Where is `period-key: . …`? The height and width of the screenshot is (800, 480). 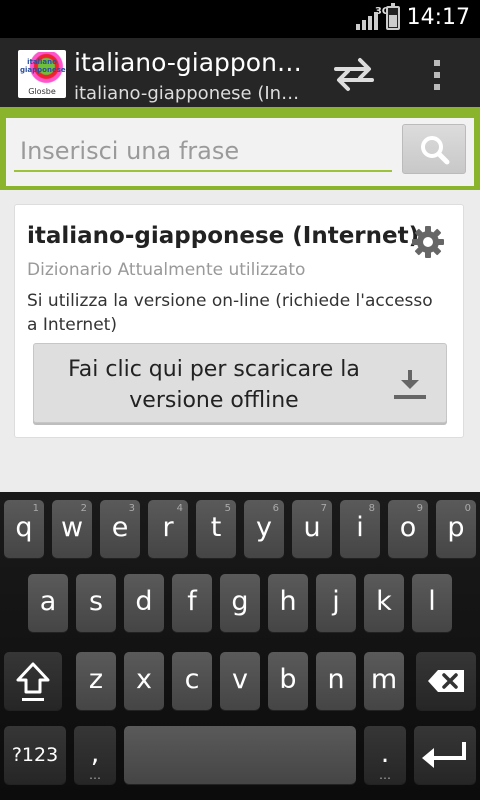 period-key: . … is located at coordinates (385, 755).